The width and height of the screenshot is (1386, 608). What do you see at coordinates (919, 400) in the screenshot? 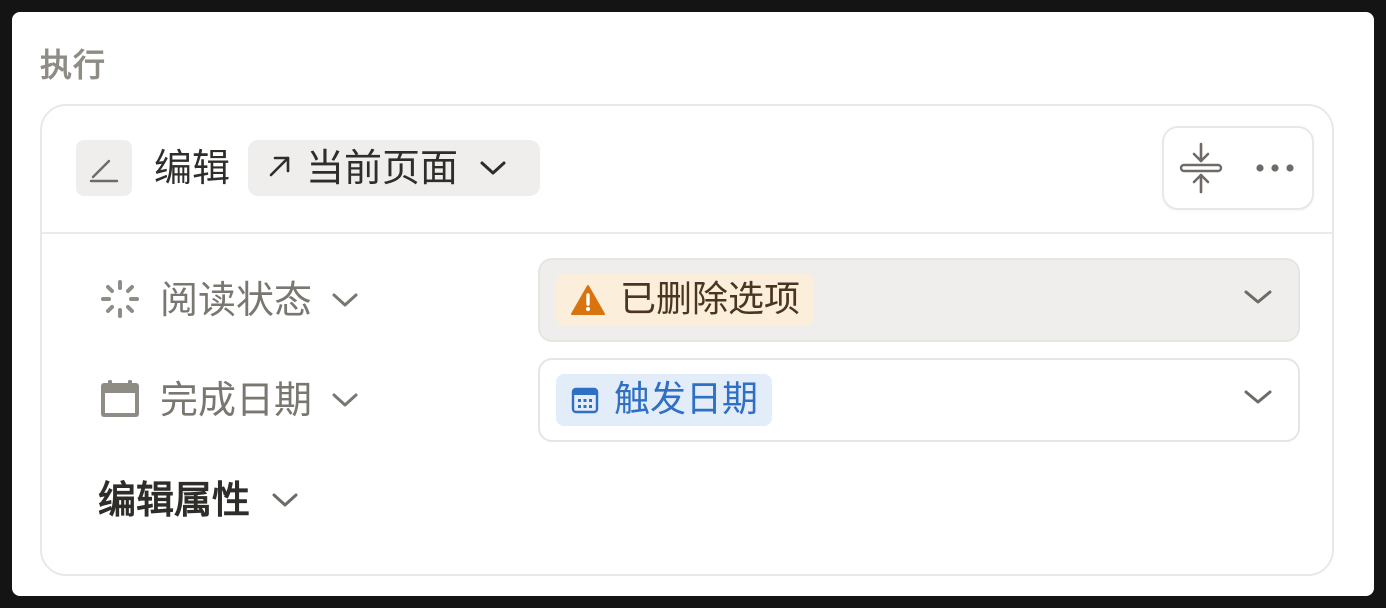
I see `property-value-select: 触发日期` at bounding box center [919, 400].